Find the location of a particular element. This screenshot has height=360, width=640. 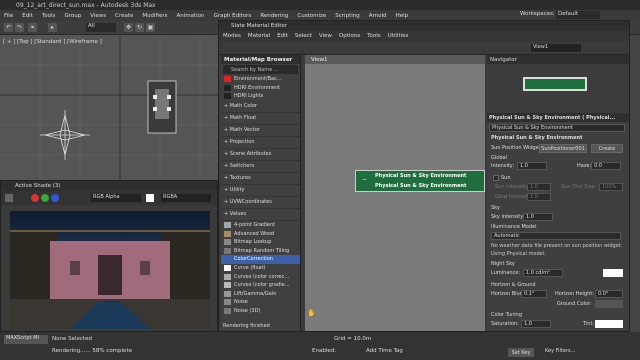

sun-checkbox is located at coordinates (496, 178).